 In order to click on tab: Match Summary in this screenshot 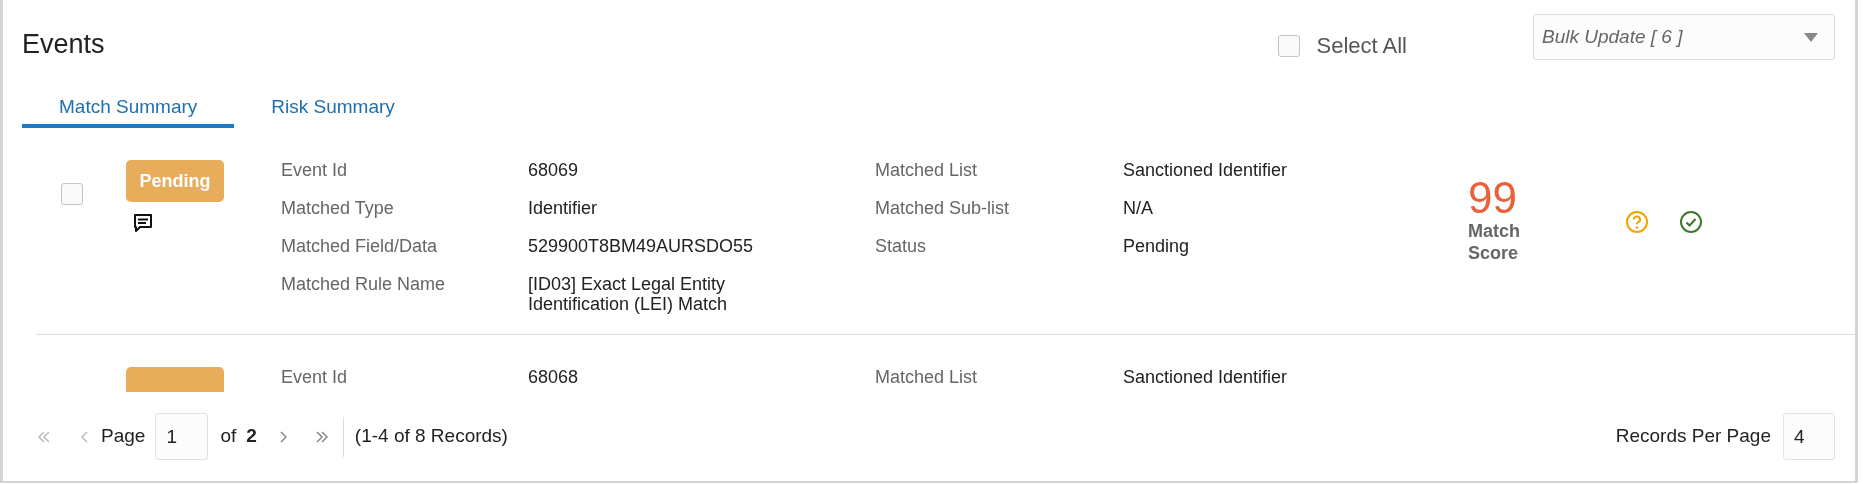, I will do `click(128, 109)`.